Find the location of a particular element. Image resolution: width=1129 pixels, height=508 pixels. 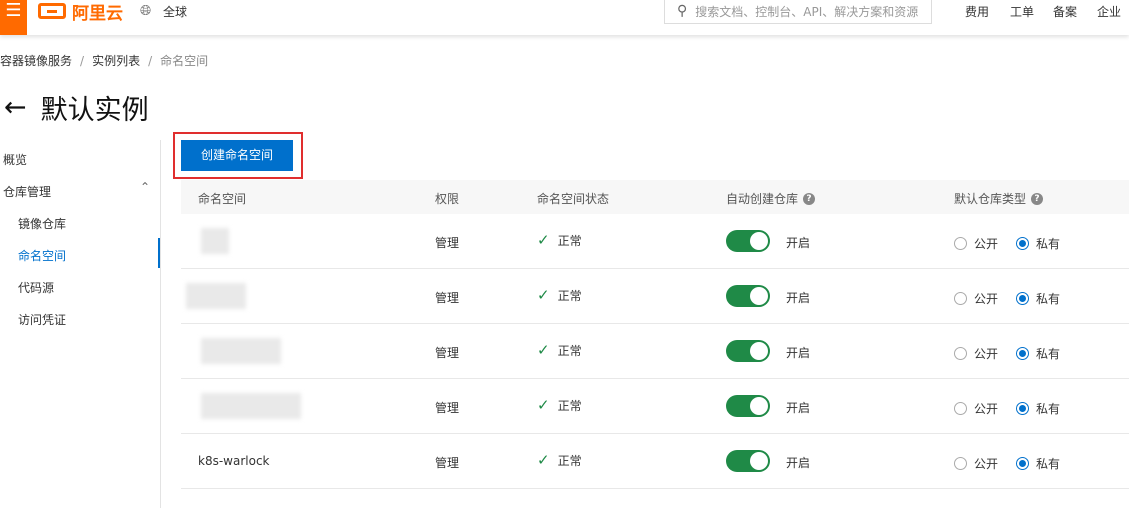

globe-icon: 🌐︎ is located at coordinates (145, 11).